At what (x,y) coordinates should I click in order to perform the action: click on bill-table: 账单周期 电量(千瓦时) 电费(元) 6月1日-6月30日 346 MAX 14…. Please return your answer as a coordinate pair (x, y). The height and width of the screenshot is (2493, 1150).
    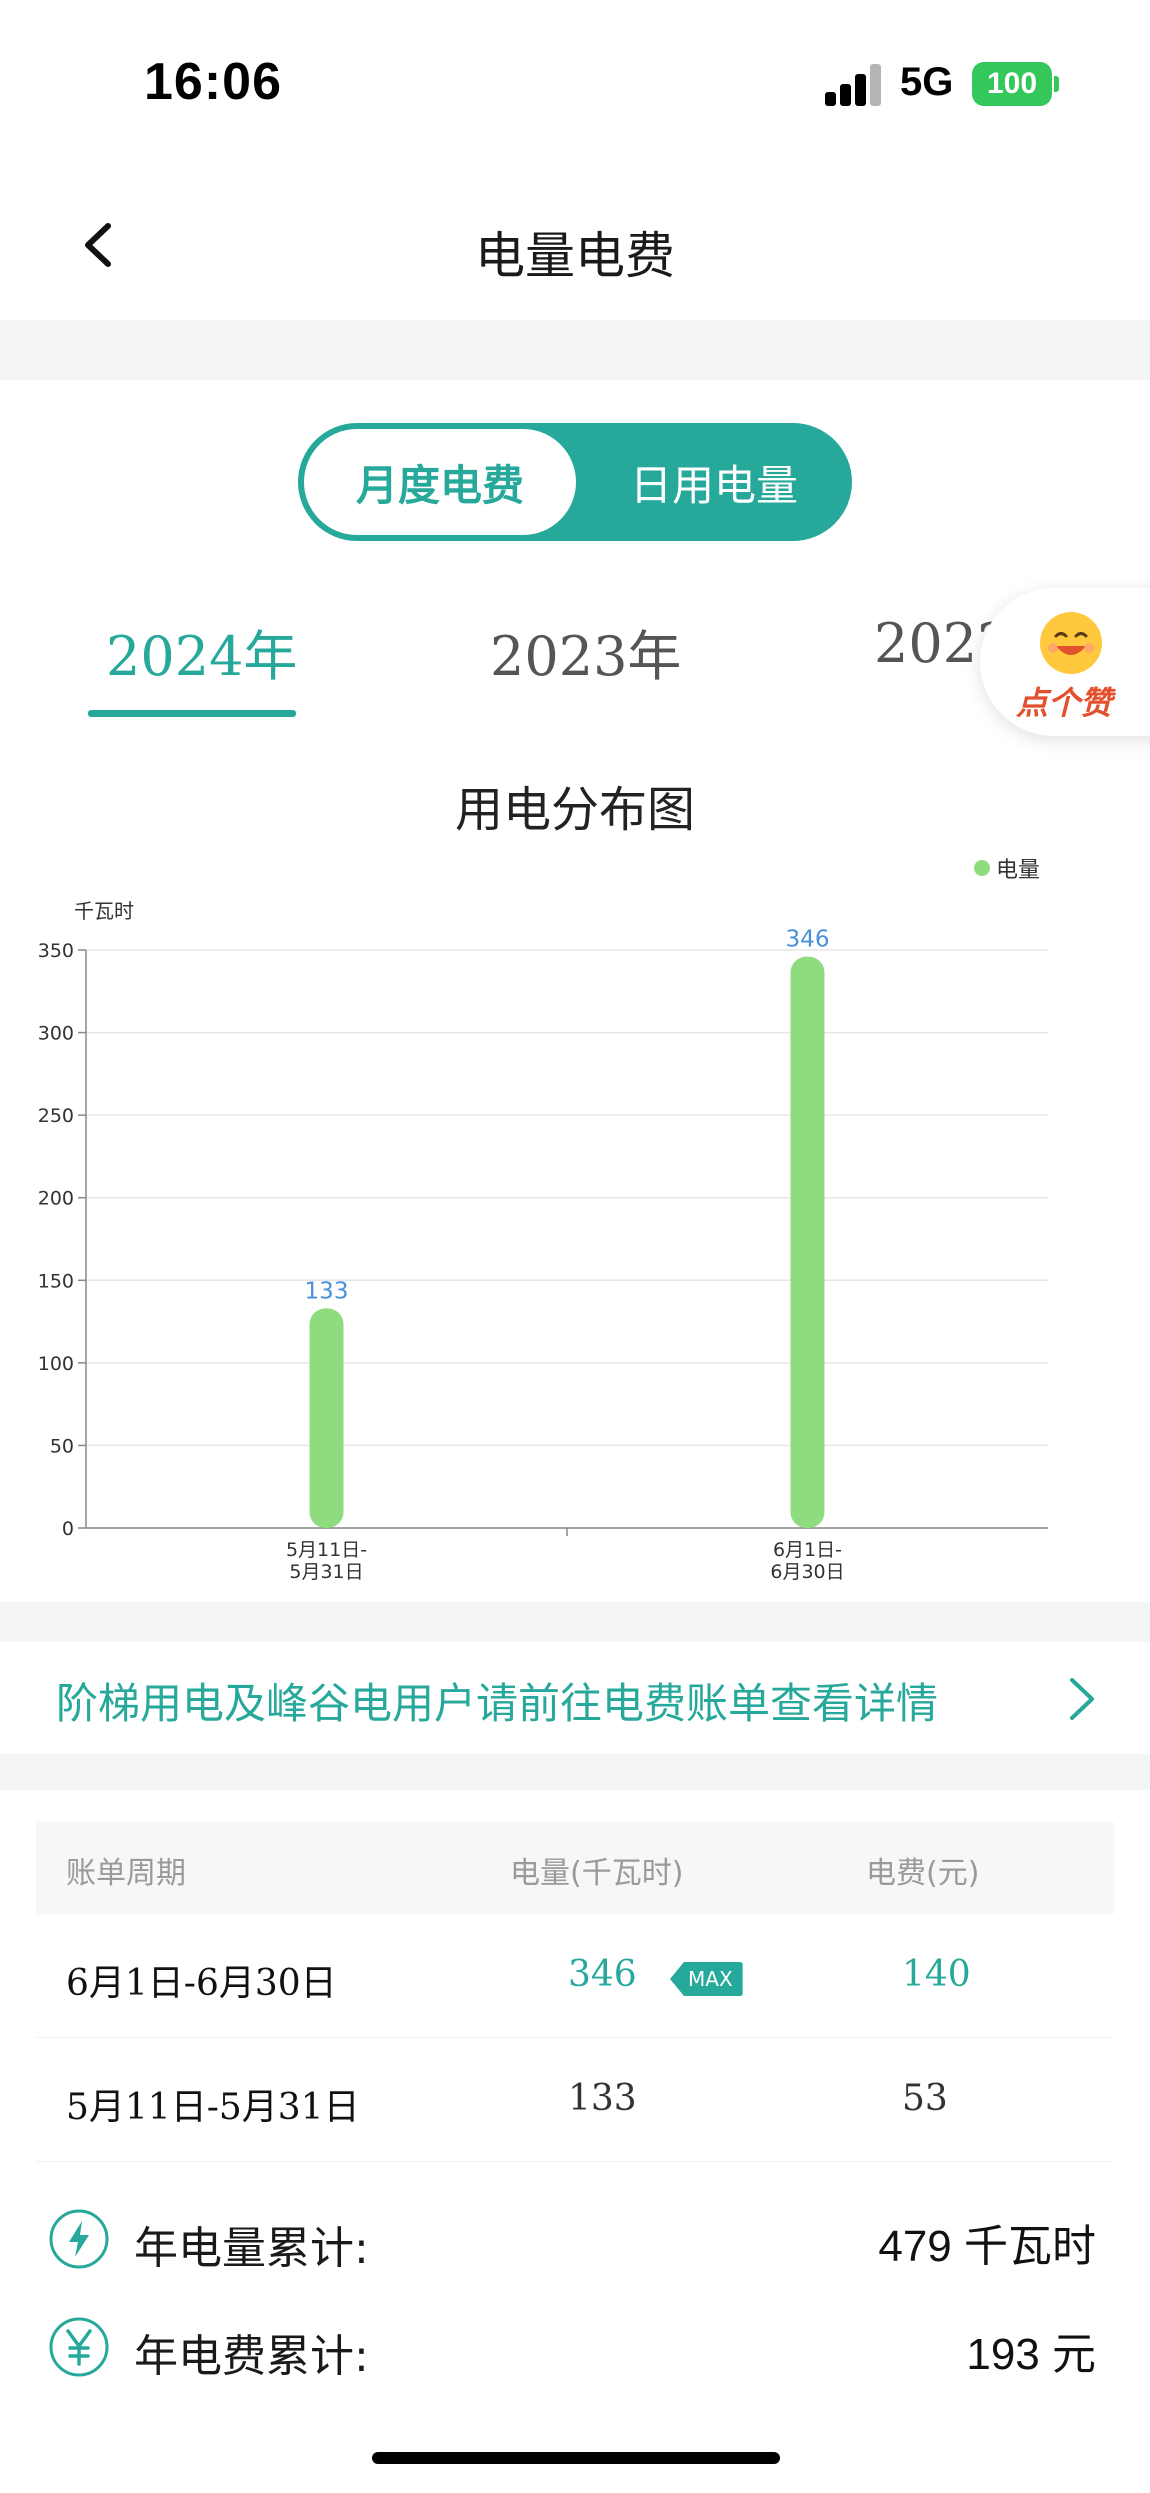
    Looking at the image, I should click on (575, 1992).